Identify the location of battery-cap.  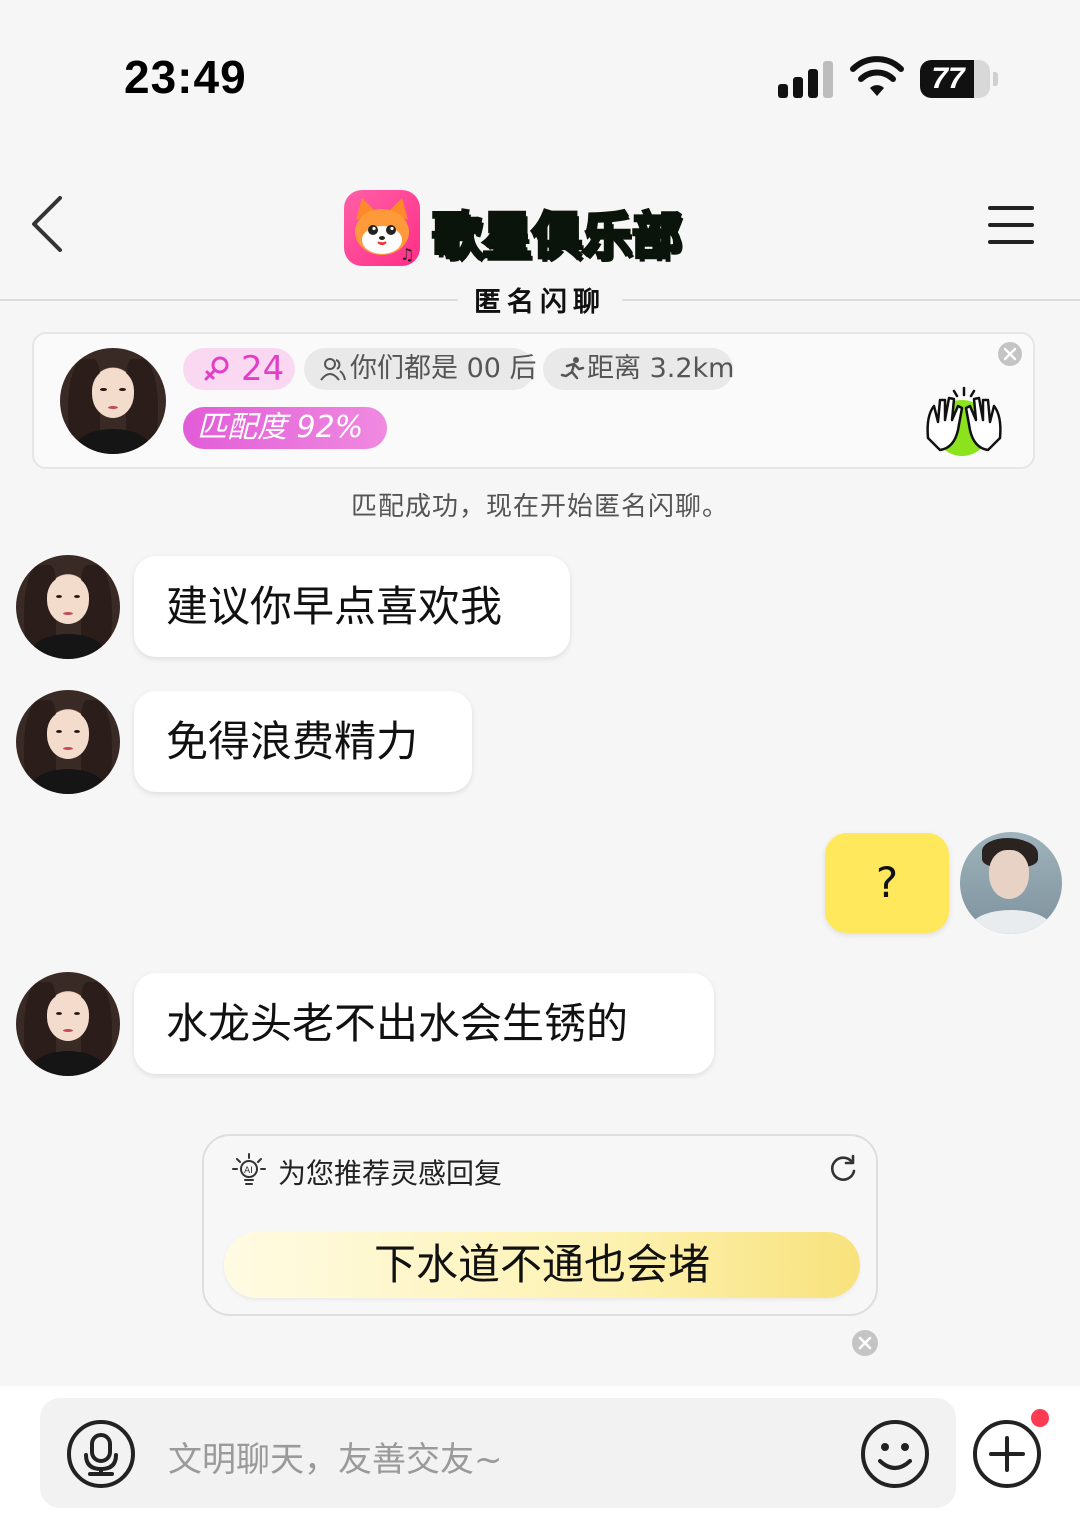
(995, 79).